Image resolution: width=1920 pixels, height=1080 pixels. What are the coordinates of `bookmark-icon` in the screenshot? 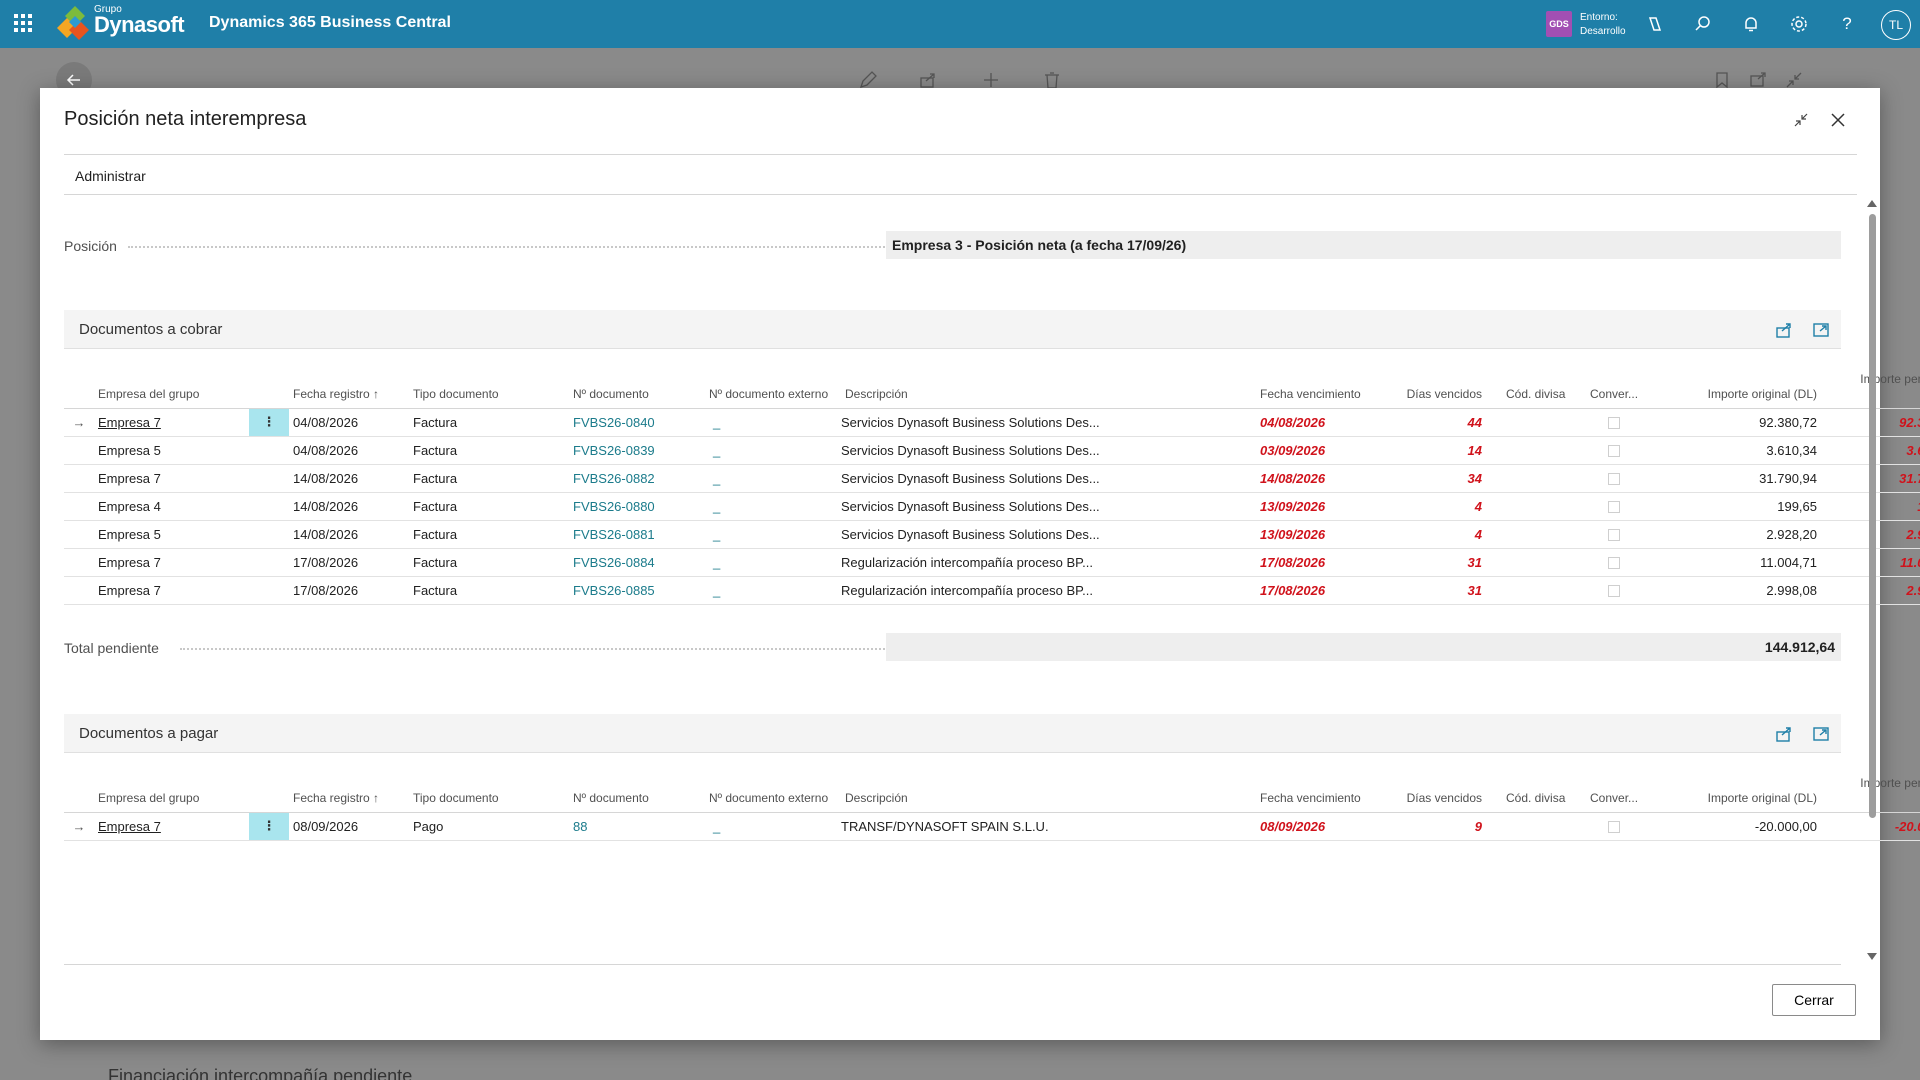 It's located at (1722, 80).